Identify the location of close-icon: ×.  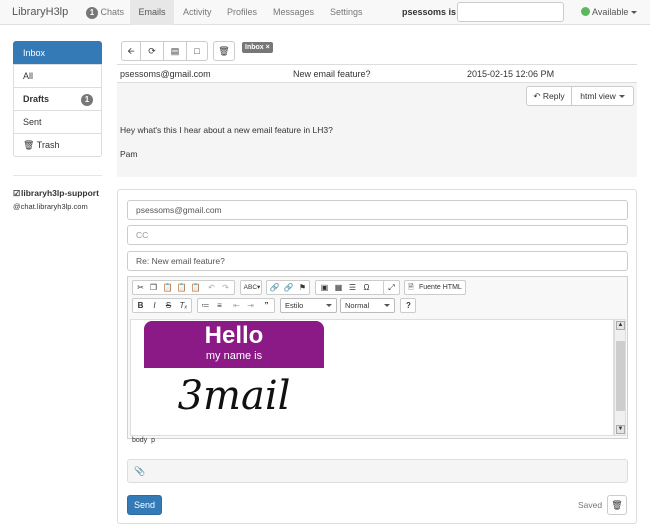
(268, 47).